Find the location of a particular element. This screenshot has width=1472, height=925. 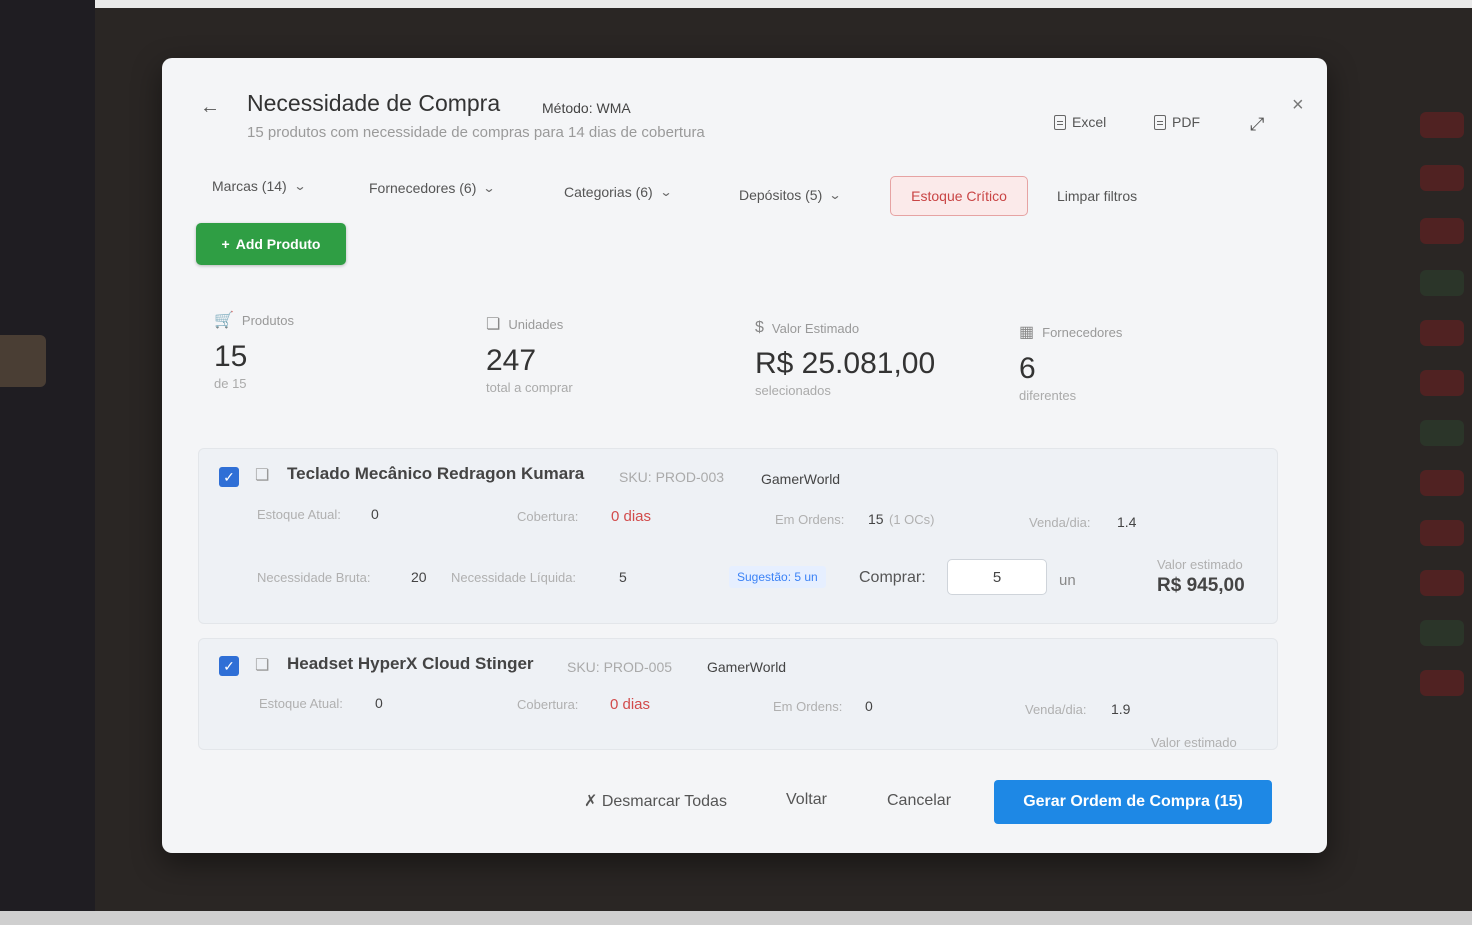

stat-fornecedores-label: Fornecedores is located at coordinates (1082, 332).